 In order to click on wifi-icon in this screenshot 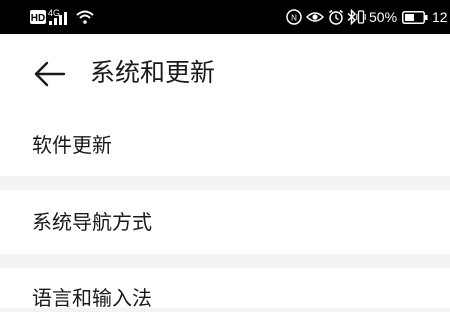, I will do `click(85, 17)`.